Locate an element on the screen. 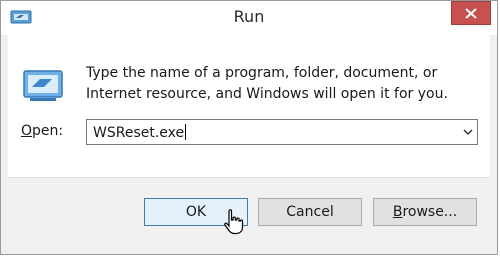  open-input: WSReset.exe is located at coordinates (140, 132).